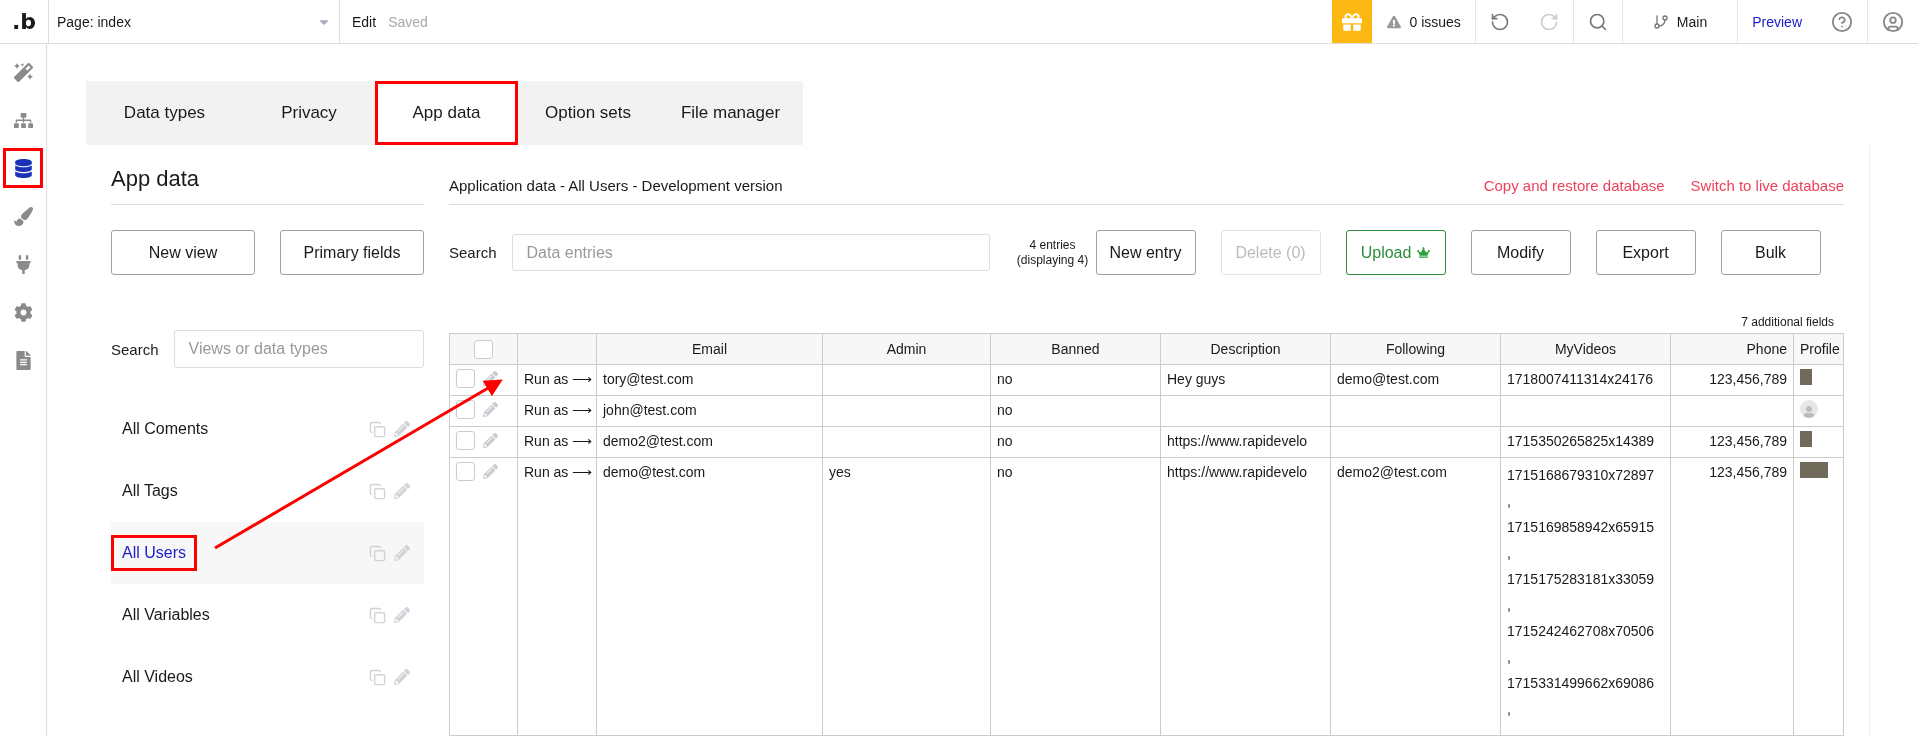  What do you see at coordinates (157, 677) in the screenshot?
I see `view-label: All Videos` at bounding box center [157, 677].